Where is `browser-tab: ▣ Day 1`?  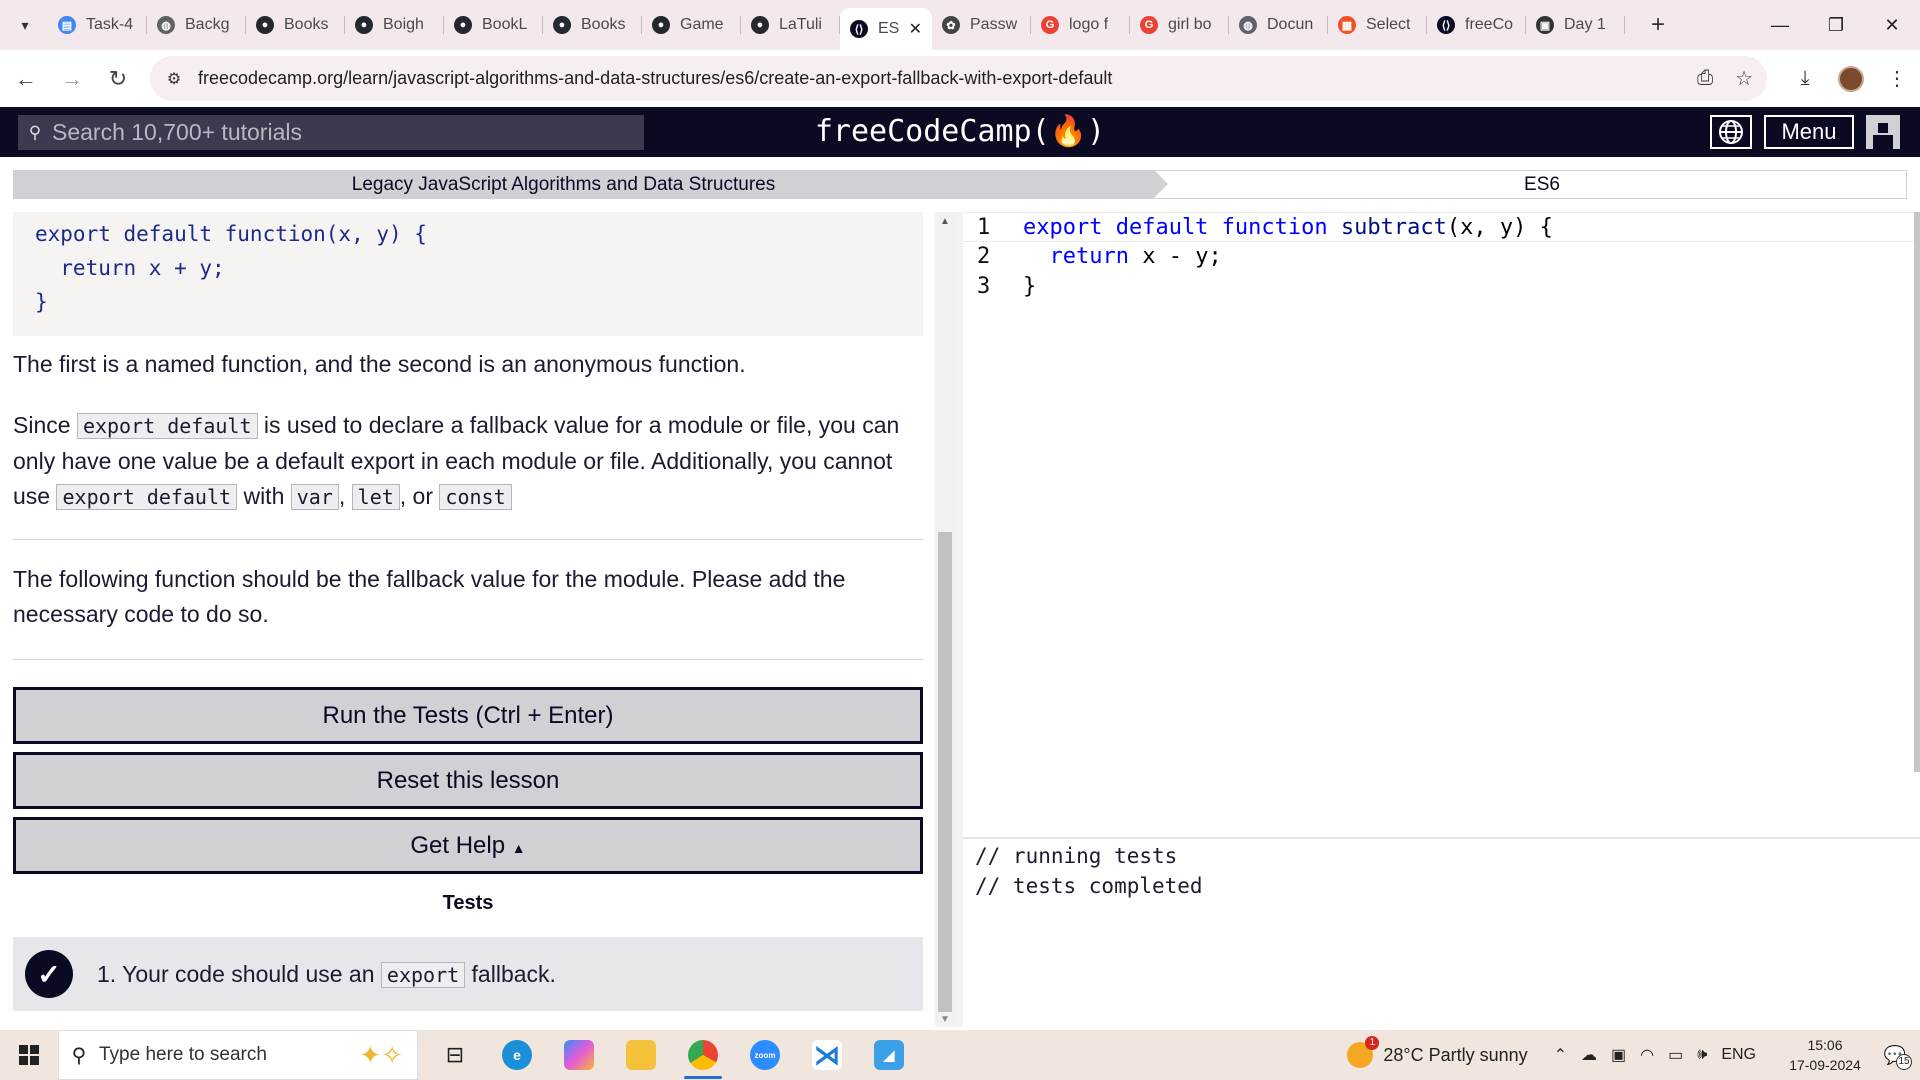 browser-tab: ▣ Day 1 is located at coordinates (1575, 25).